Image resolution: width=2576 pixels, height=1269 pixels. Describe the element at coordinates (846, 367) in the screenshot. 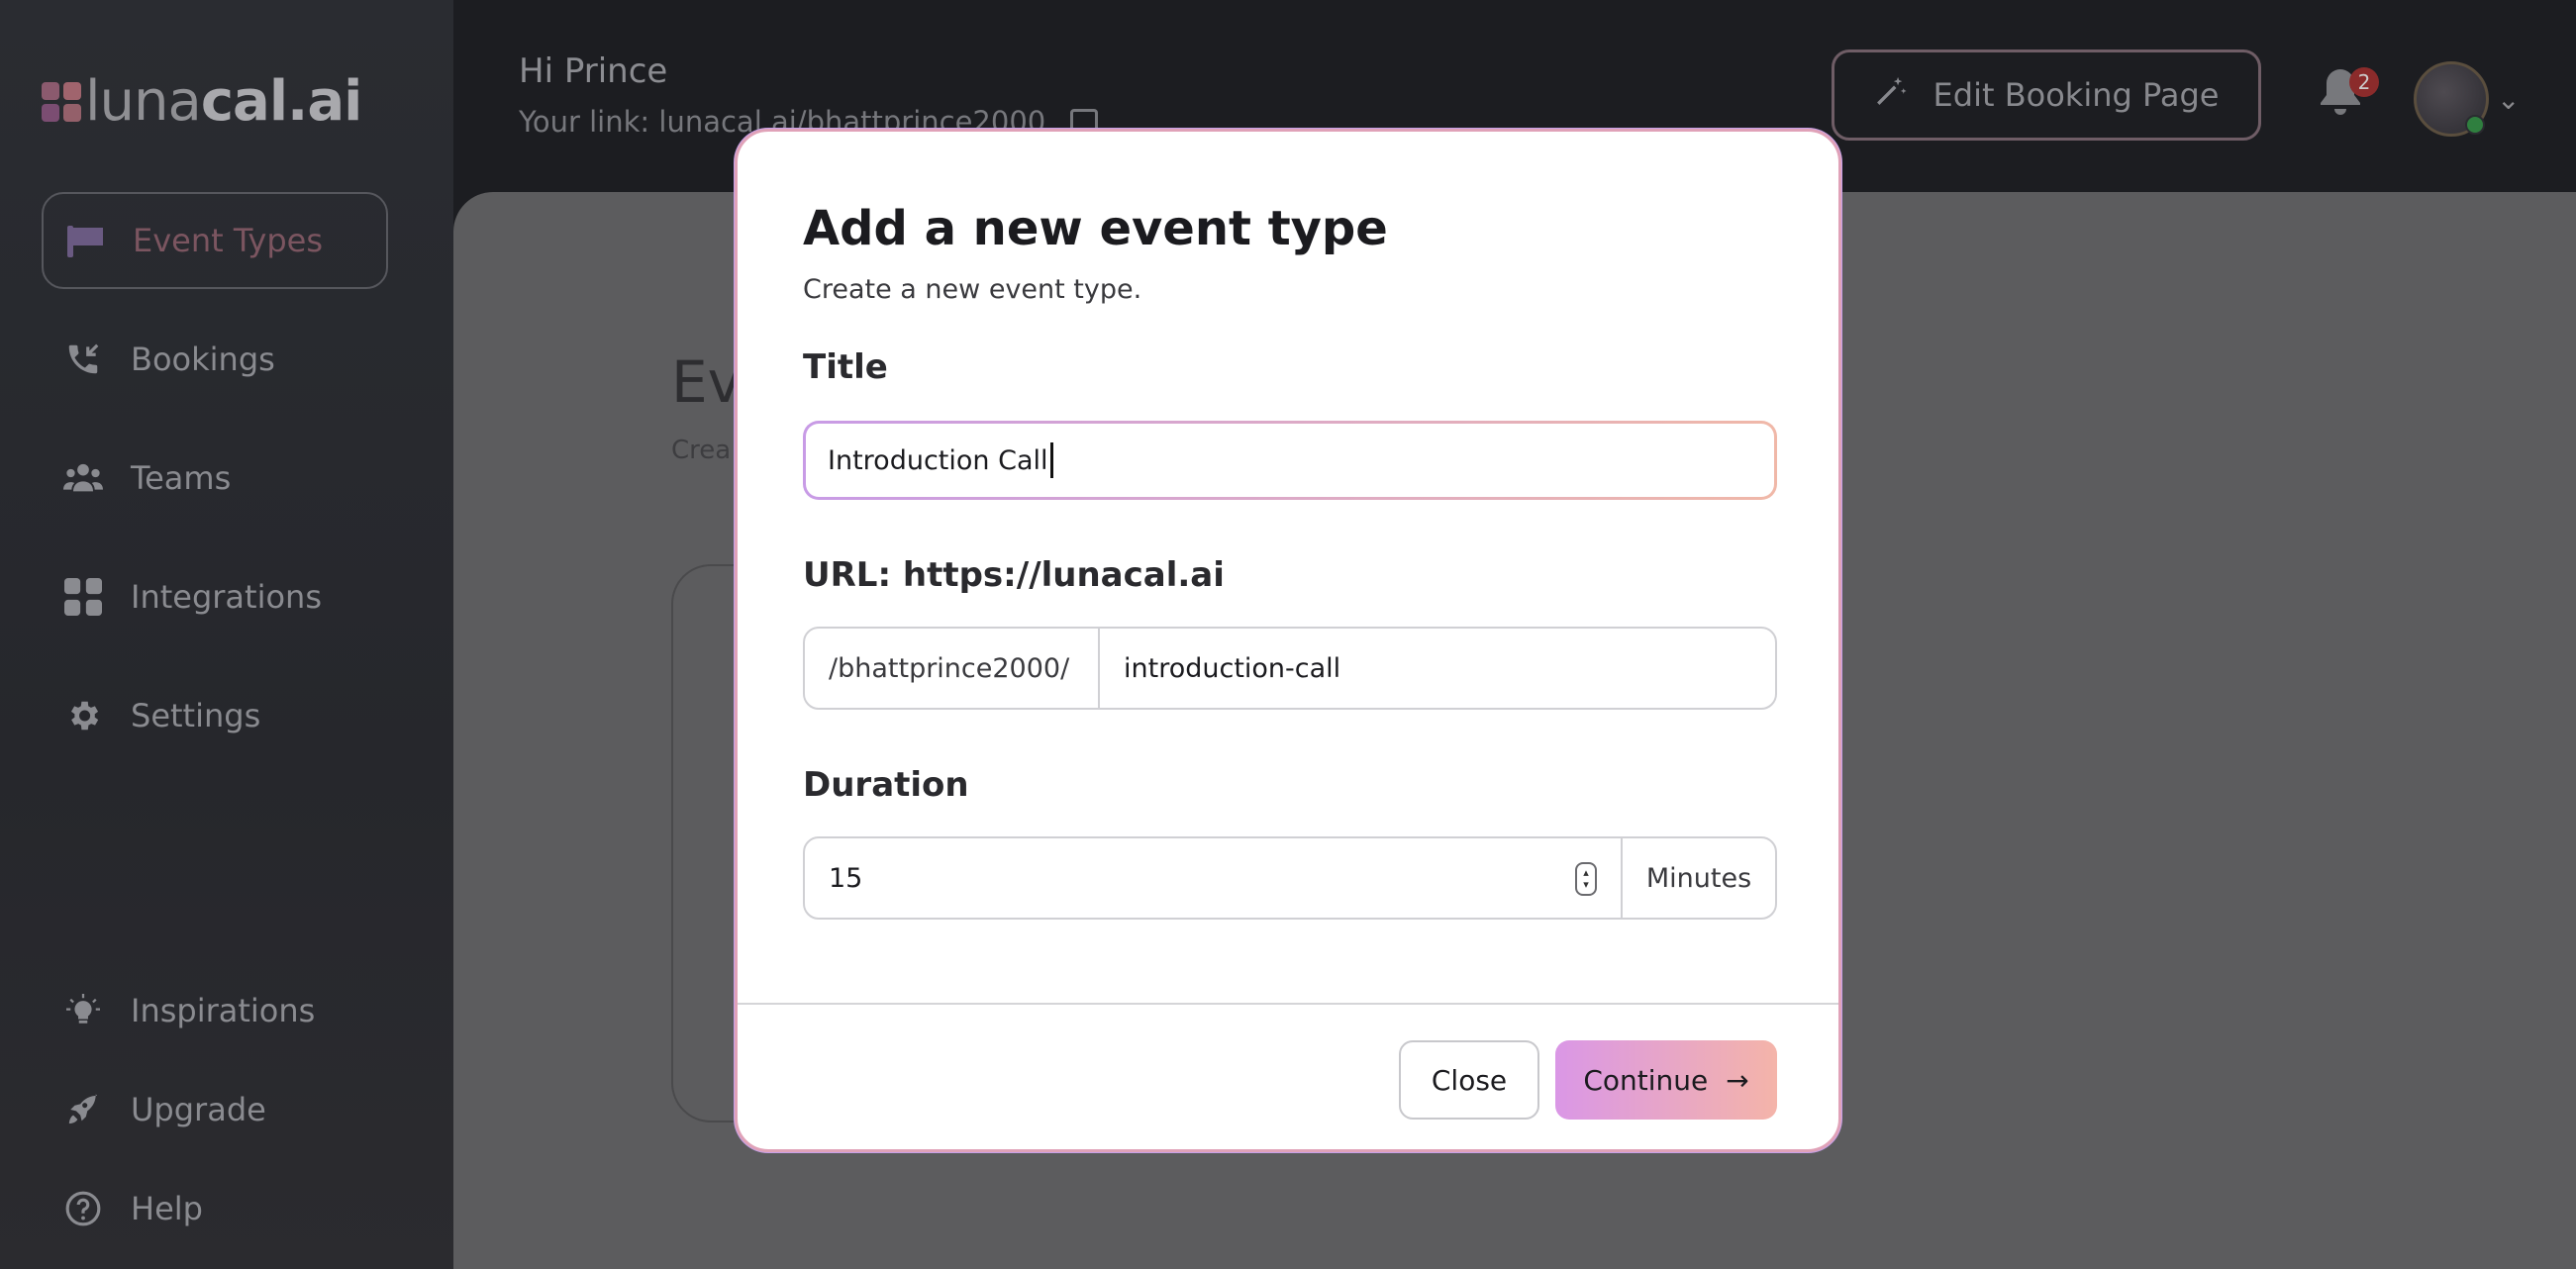

I see `title-label: Title` at that location.